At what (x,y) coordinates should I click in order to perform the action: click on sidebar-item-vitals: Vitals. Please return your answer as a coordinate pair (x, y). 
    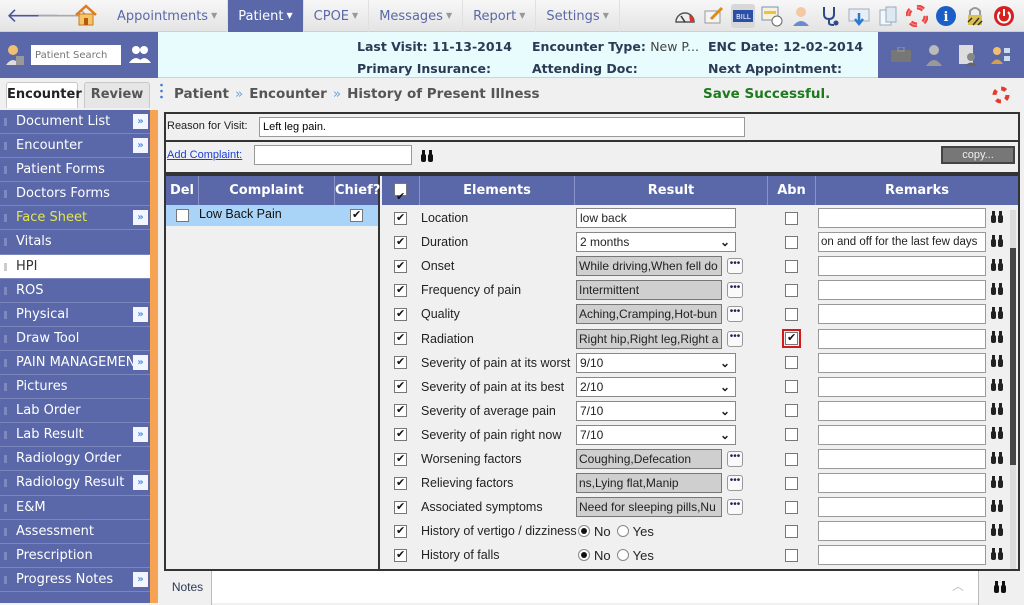
    Looking at the image, I should click on (75, 242).